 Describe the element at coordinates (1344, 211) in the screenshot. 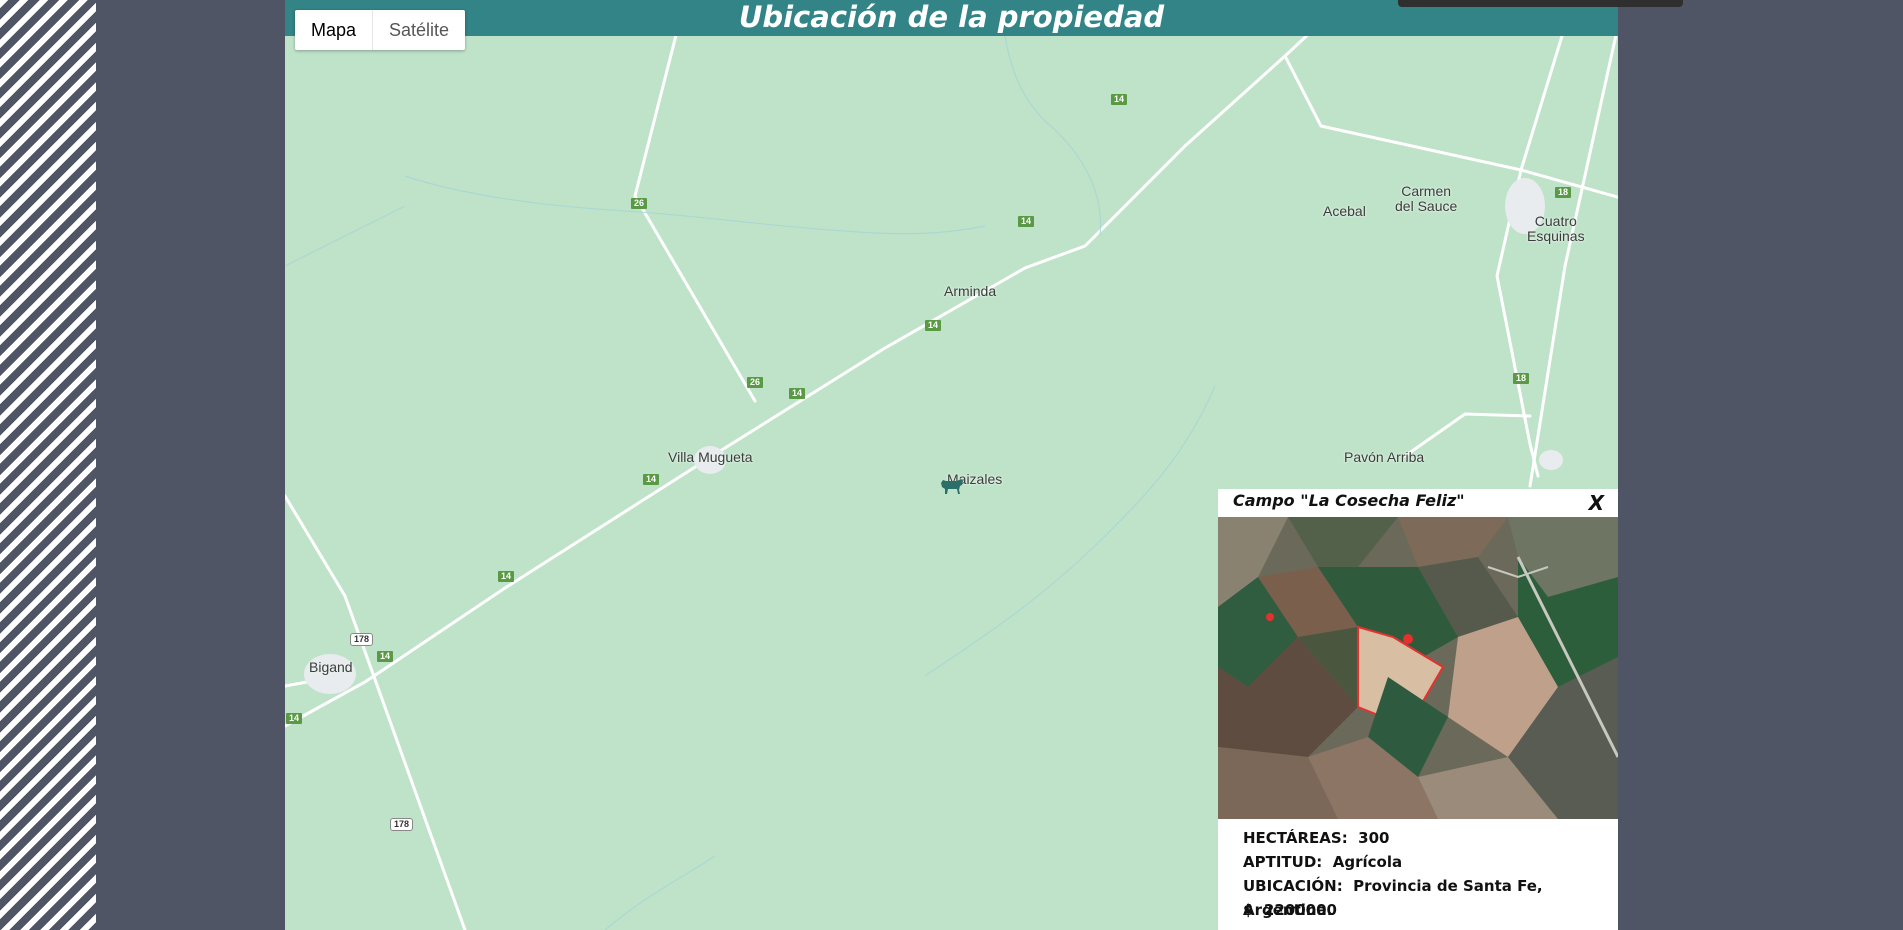

I see `place-label-acebal: Acebal` at that location.